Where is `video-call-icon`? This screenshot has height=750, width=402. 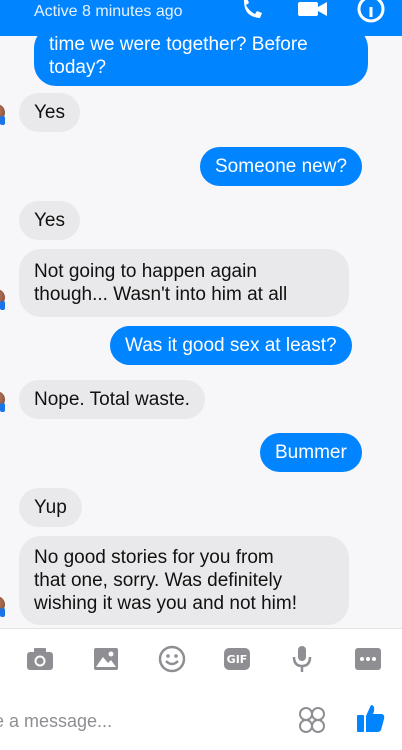 video-call-icon is located at coordinates (313, 14).